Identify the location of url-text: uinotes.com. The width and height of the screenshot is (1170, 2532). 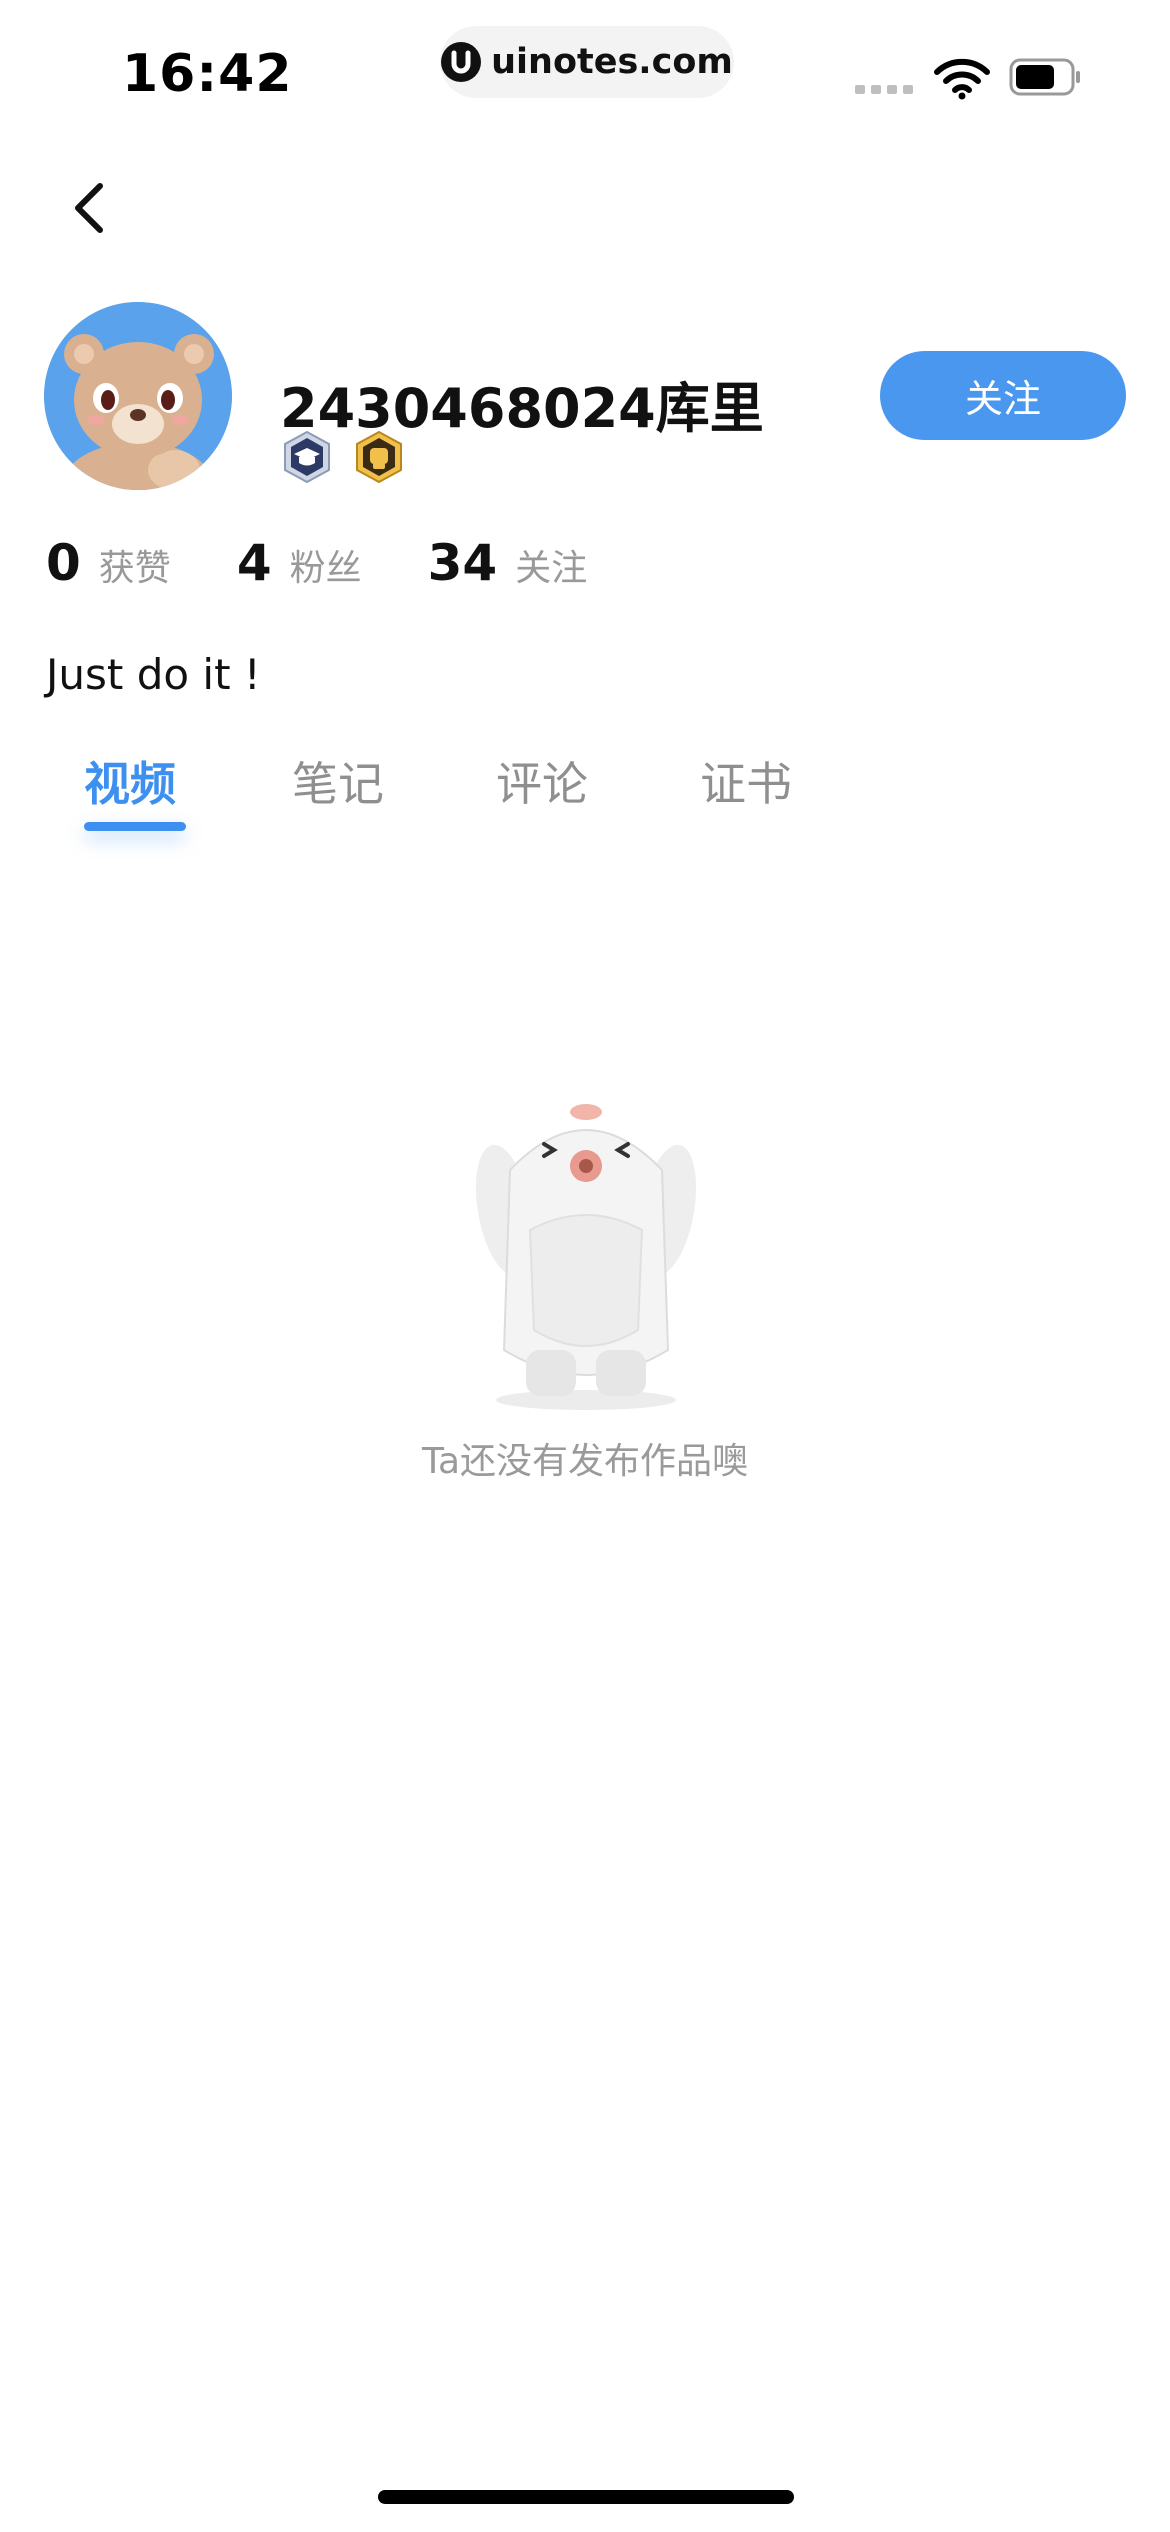
(612, 62).